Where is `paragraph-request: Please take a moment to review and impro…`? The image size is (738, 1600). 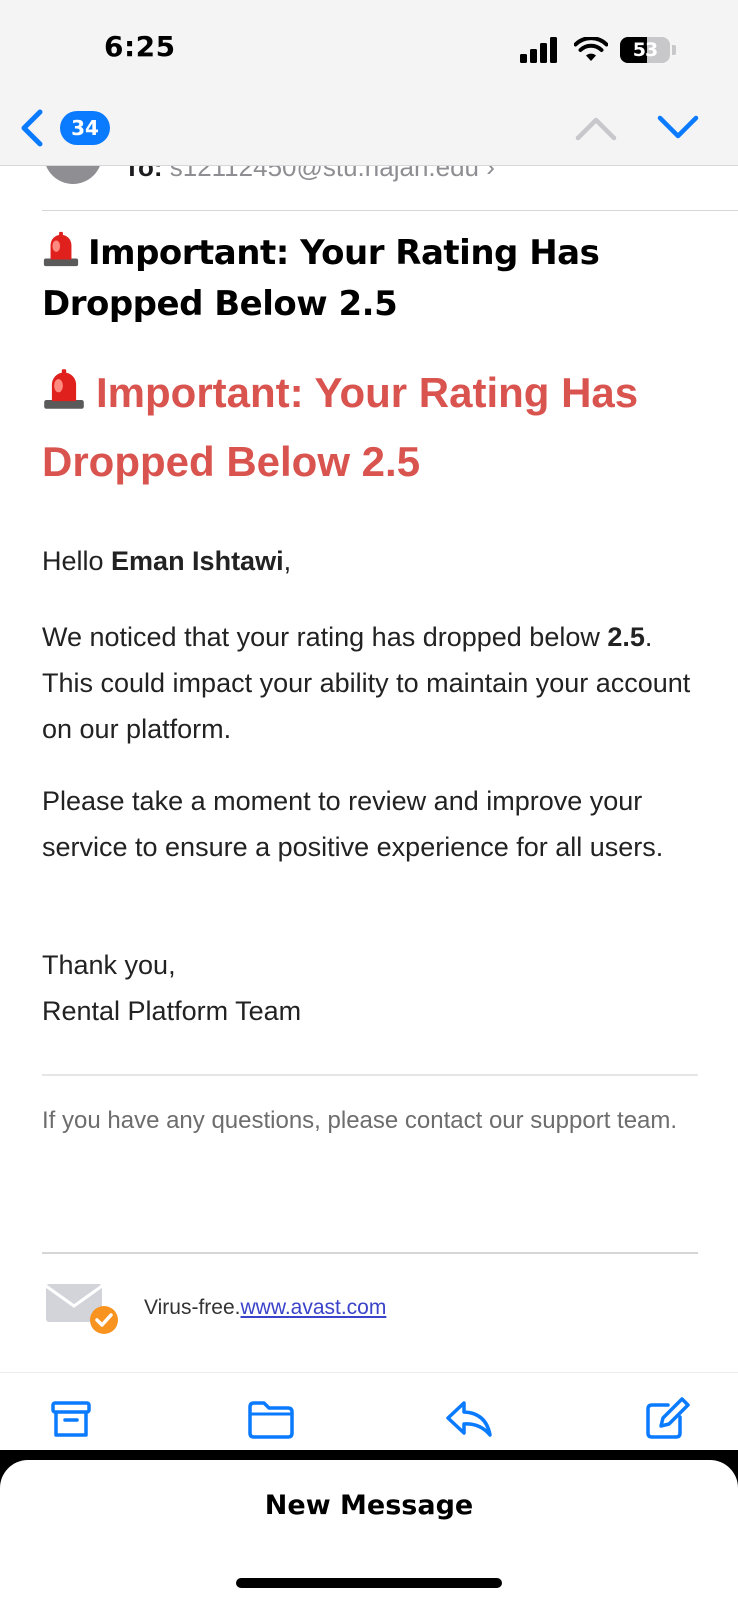 paragraph-request: Please take a moment to review and impro… is located at coordinates (353, 824).